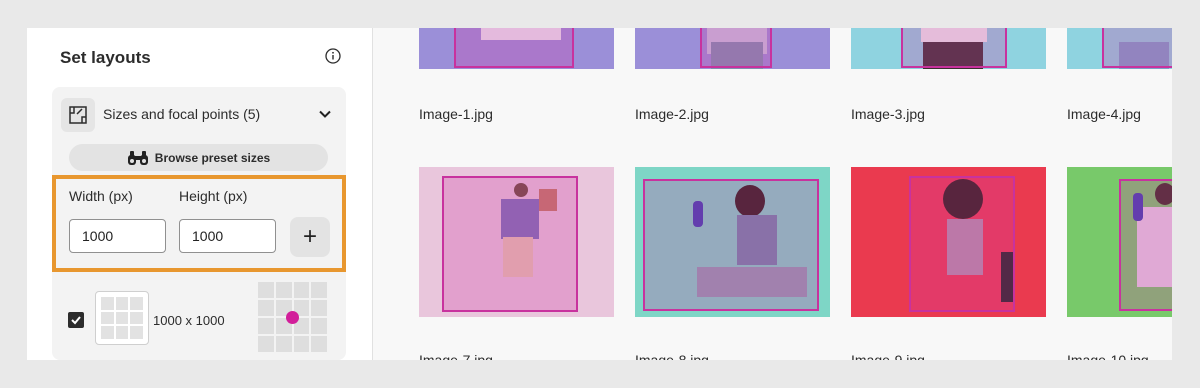  I want to click on preset-checkbox, so click(76, 320).